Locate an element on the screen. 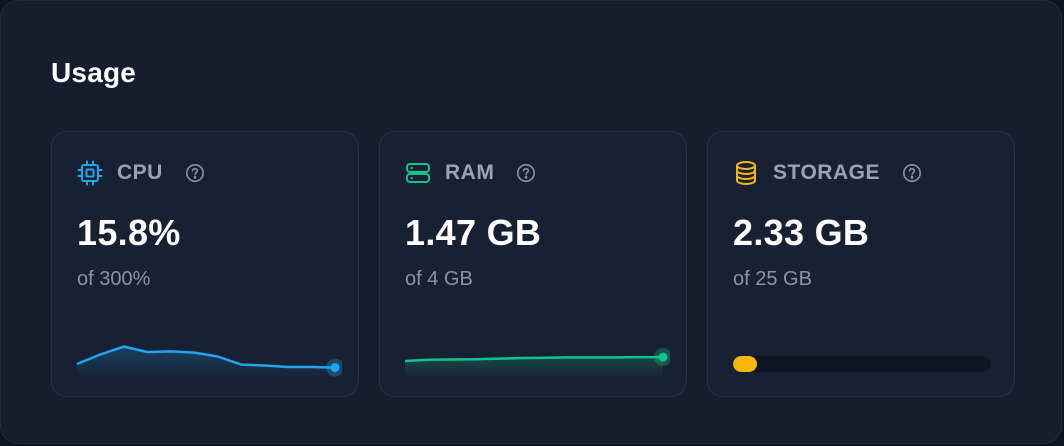  storage-capacity: of 25 GB is located at coordinates (772, 279).